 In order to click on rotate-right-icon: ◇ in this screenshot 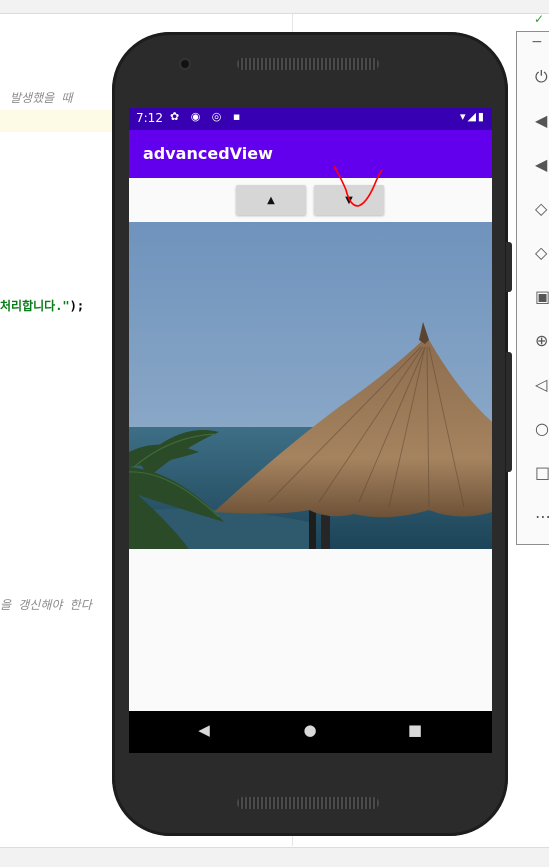, I will do `click(542, 253)`.